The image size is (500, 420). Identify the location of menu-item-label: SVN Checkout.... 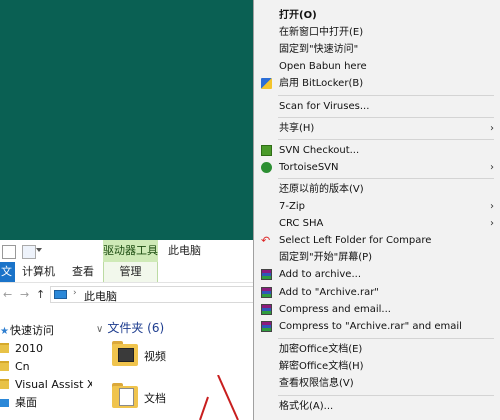
(319, 150).